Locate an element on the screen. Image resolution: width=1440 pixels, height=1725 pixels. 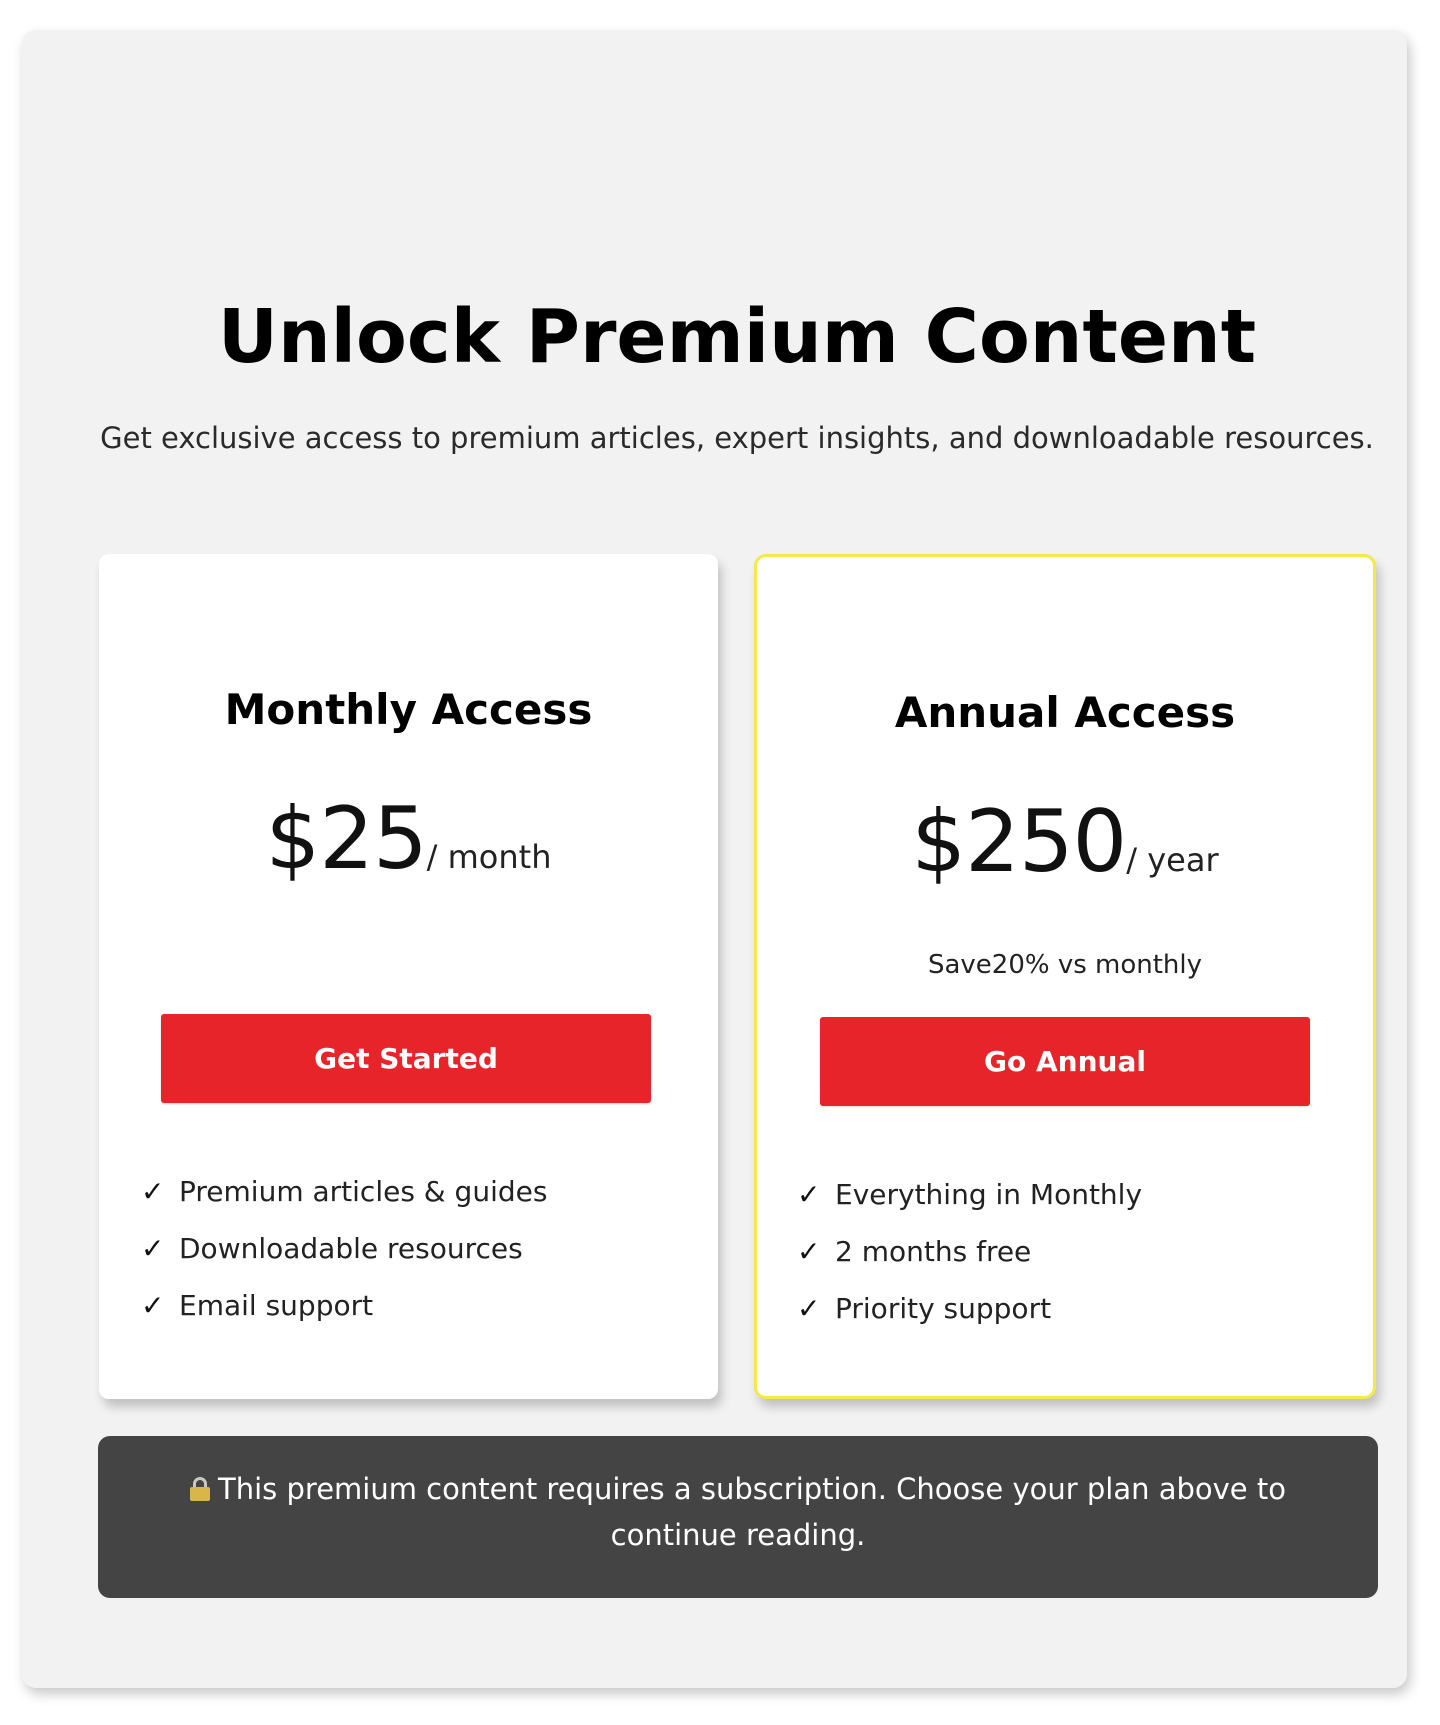
feature-label: Priority support is located at coordinates (943, 1308).